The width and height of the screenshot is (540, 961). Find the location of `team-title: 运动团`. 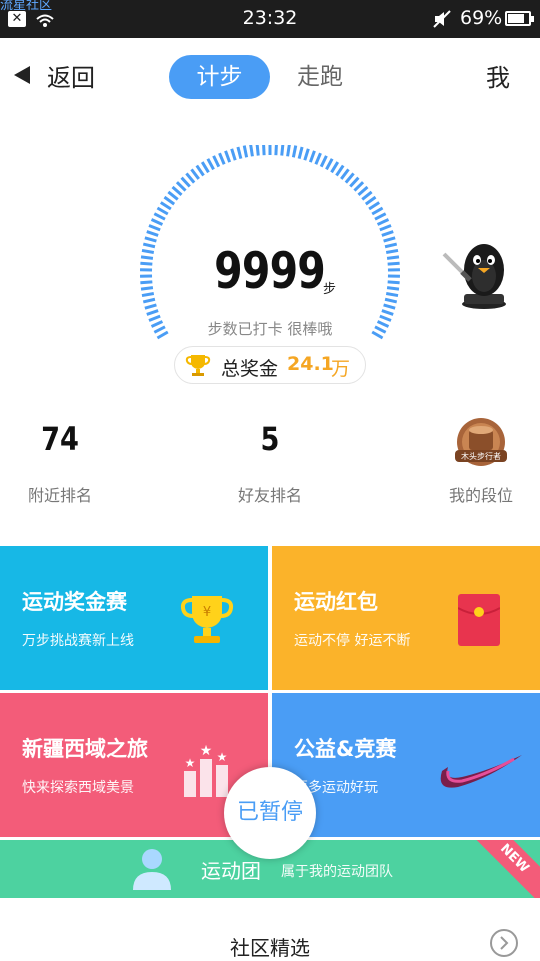

team-title: 运动团 is located at coordinates (231, 869).